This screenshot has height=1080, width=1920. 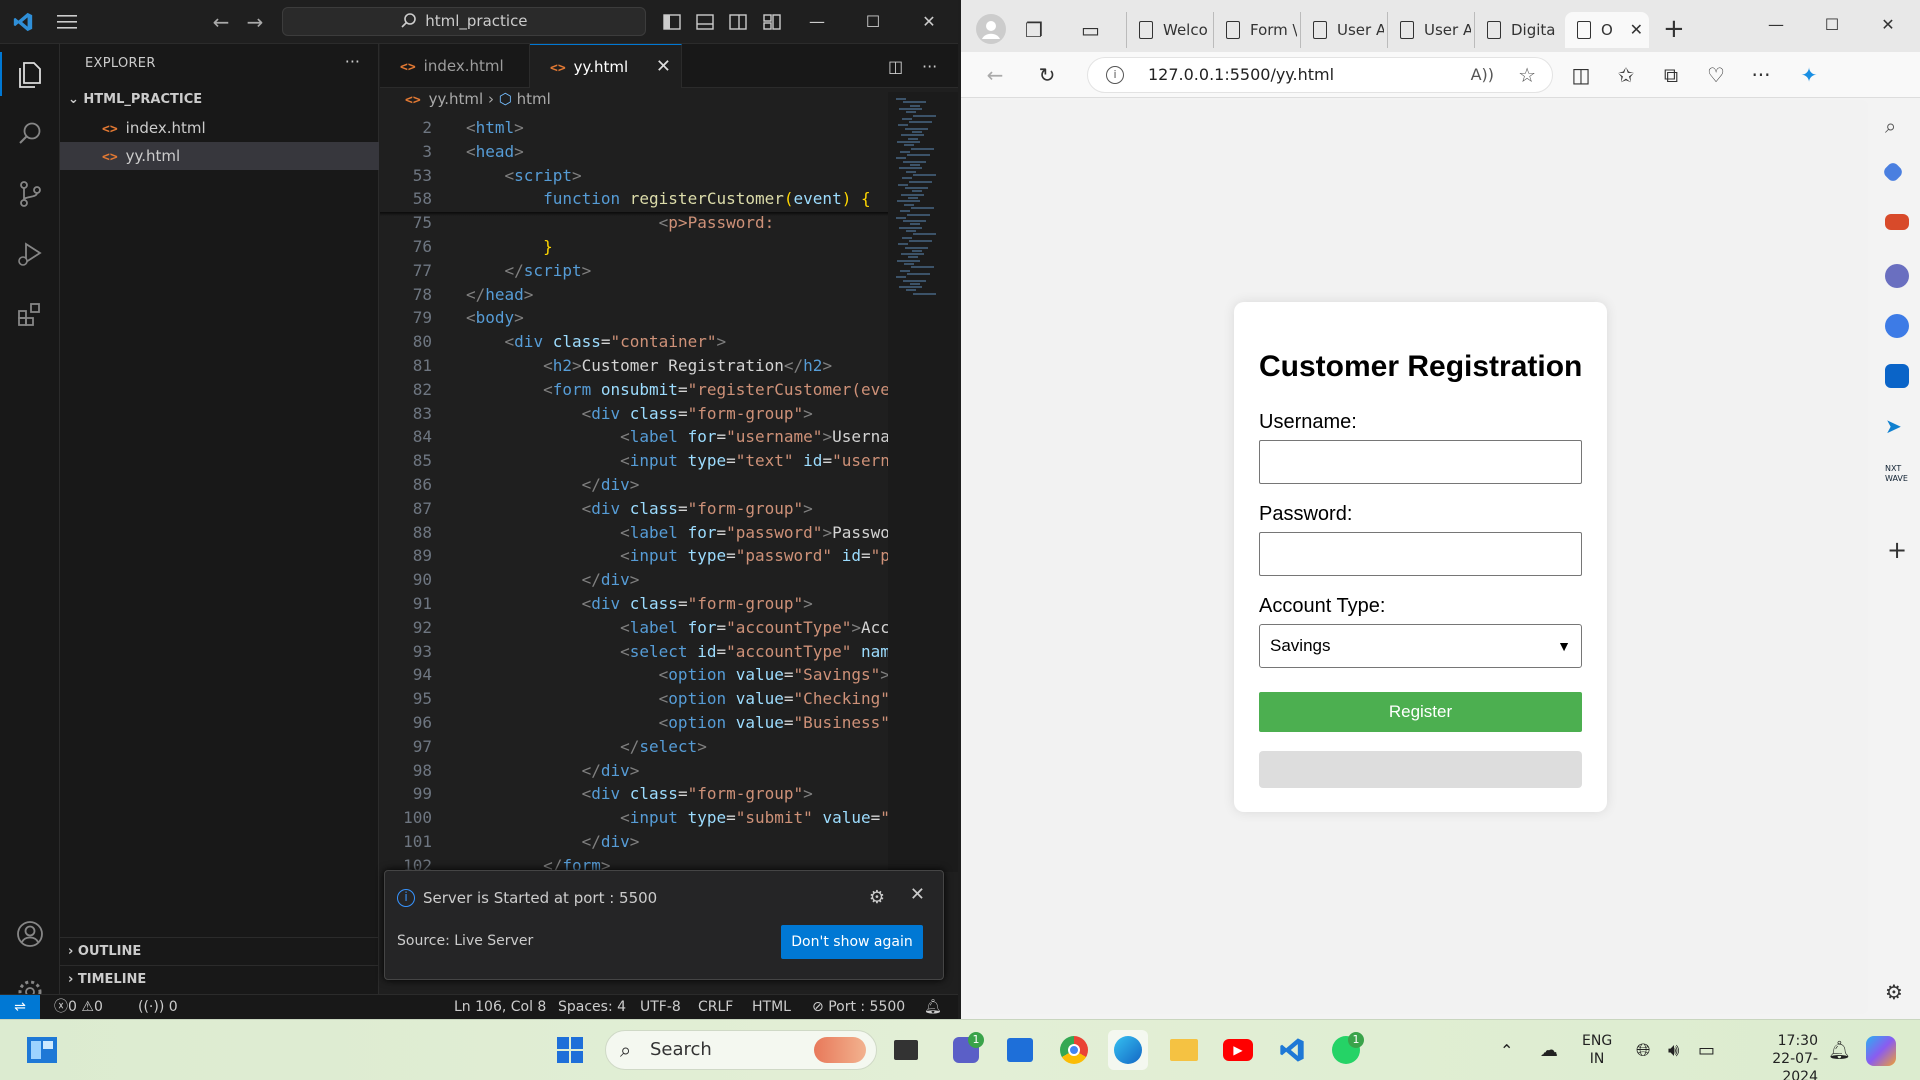 I want to click on browser-tab-user-2: User A, so click(x=1429, y=30).